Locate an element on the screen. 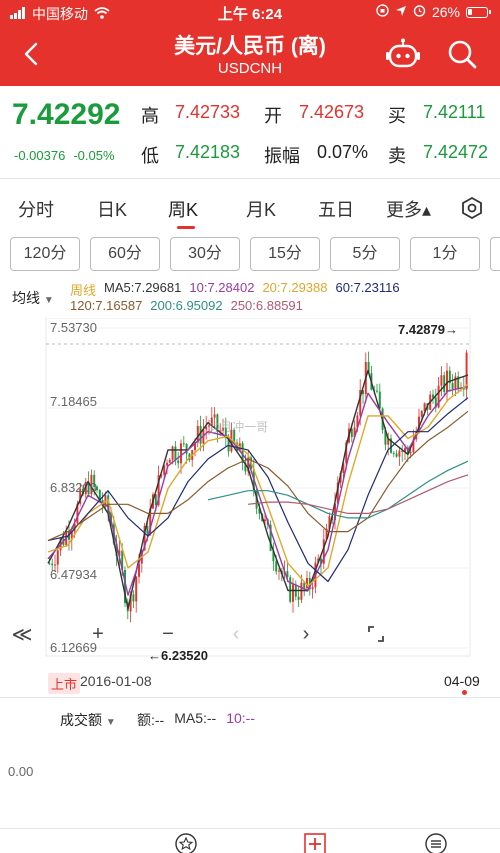 The width and height of the screenshot is (500, 853). page-subtitle: USDCNH is located at coordinates (250, 68).